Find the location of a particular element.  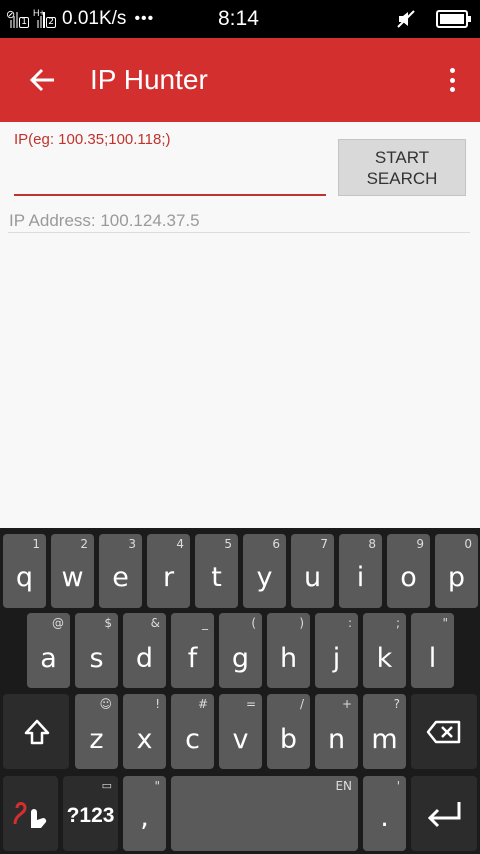

backspace-icon is located at coordinates (443, 732).